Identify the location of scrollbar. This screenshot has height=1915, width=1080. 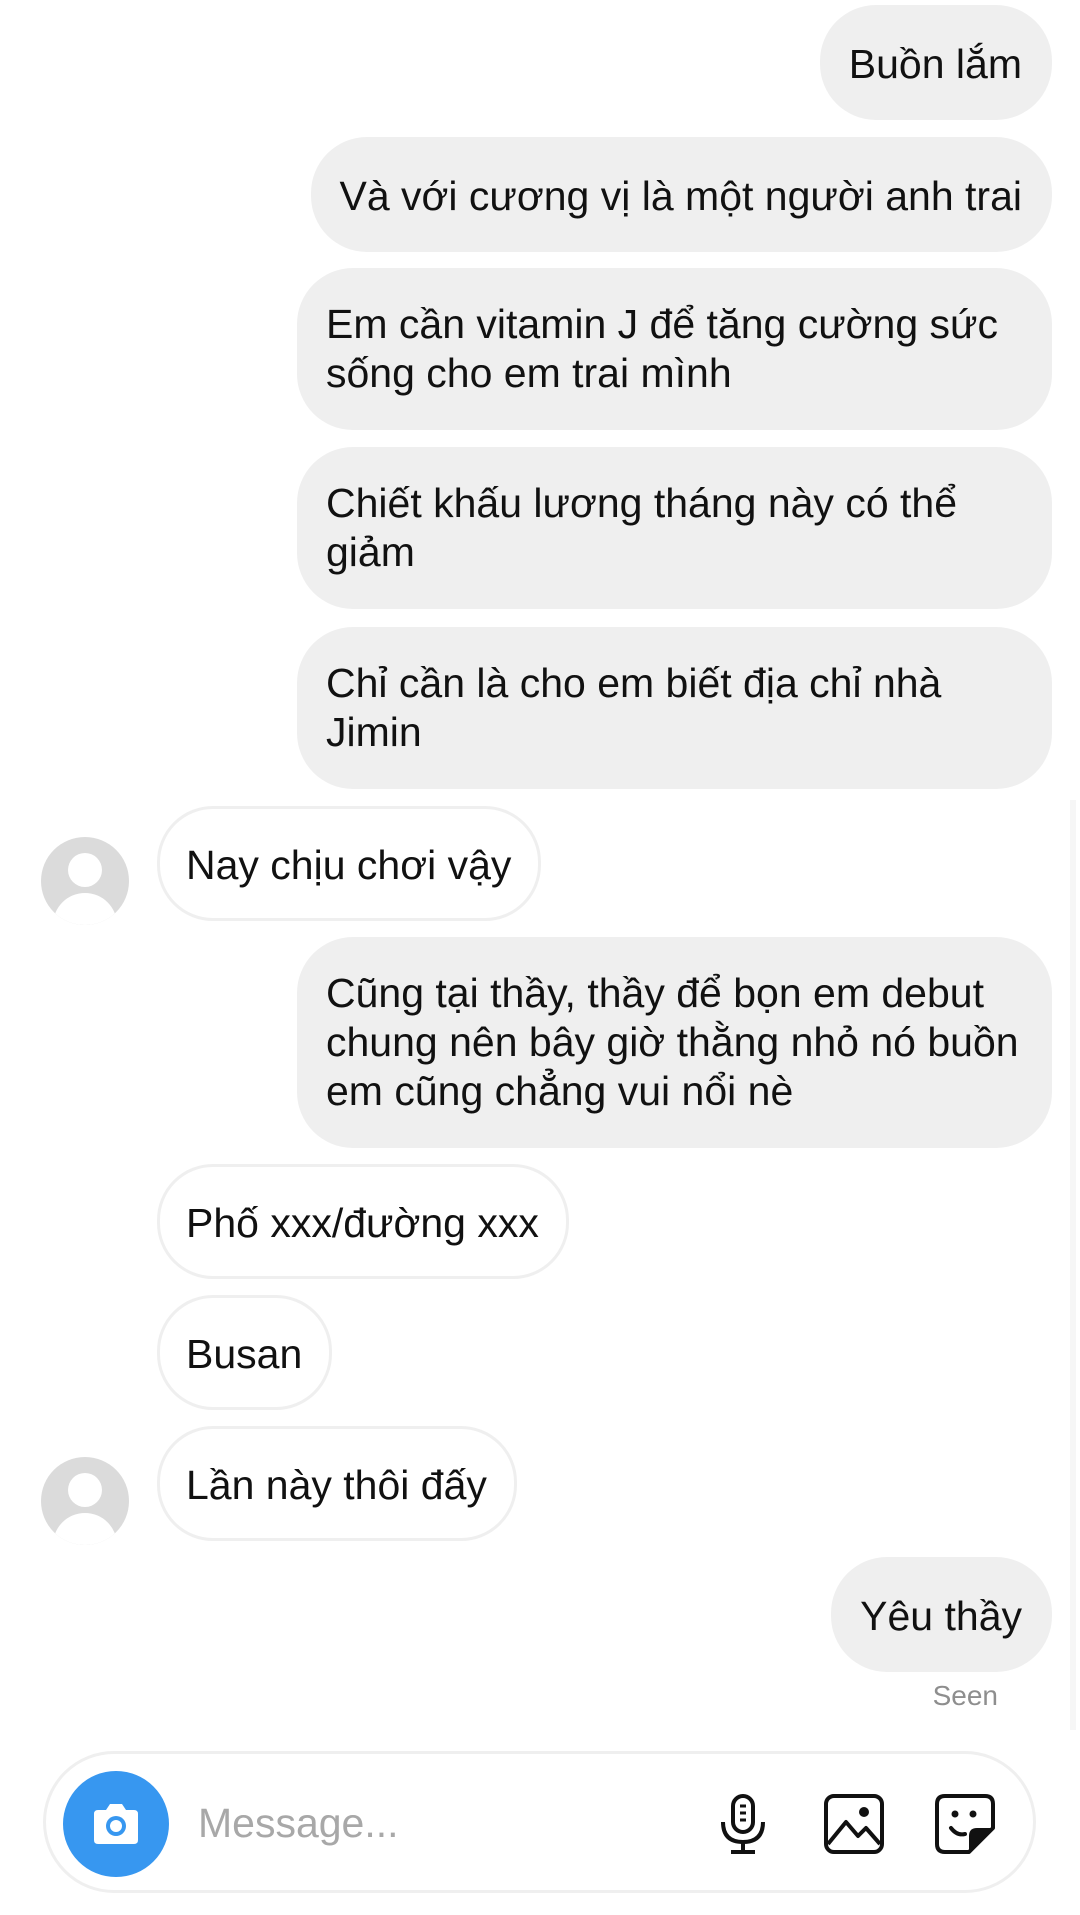
(1073, 1265).